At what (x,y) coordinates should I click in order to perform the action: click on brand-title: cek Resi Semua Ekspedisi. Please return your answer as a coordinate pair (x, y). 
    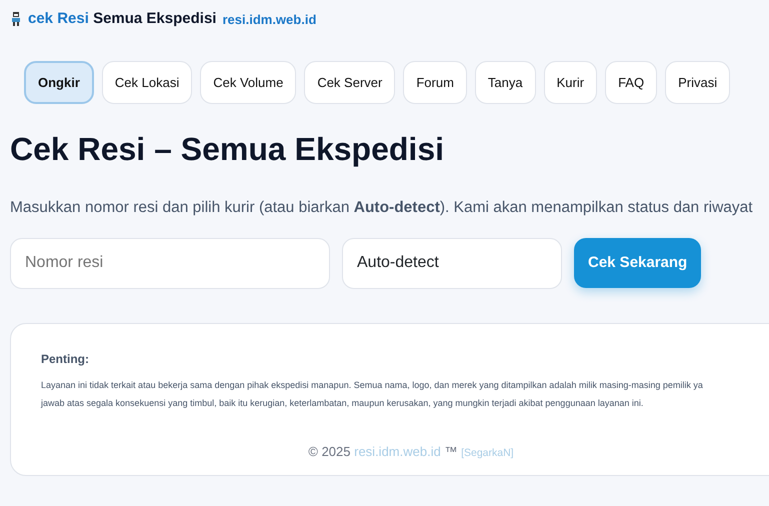
    Looking at the image, I should click on (122, 19).